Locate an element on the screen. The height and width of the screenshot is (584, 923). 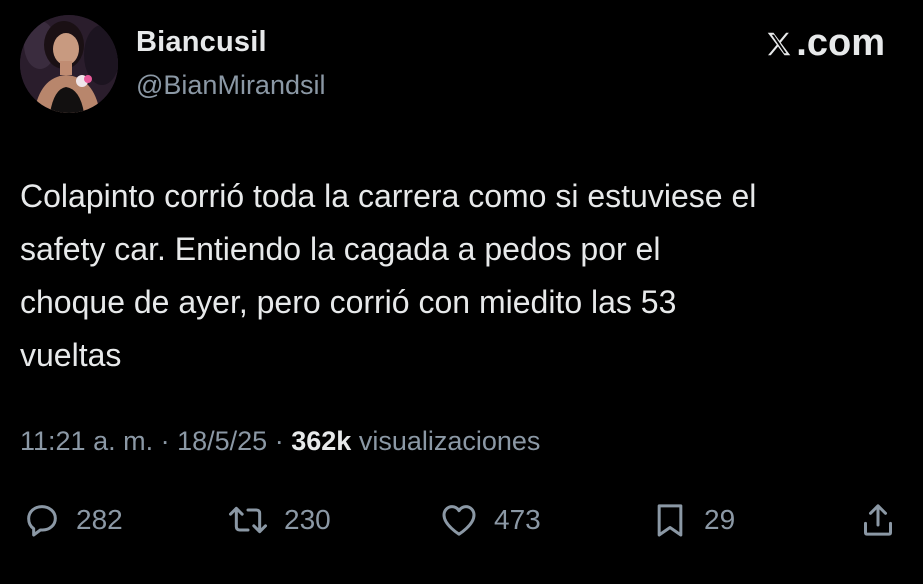
share-icon is located at coordinates (878, 520).